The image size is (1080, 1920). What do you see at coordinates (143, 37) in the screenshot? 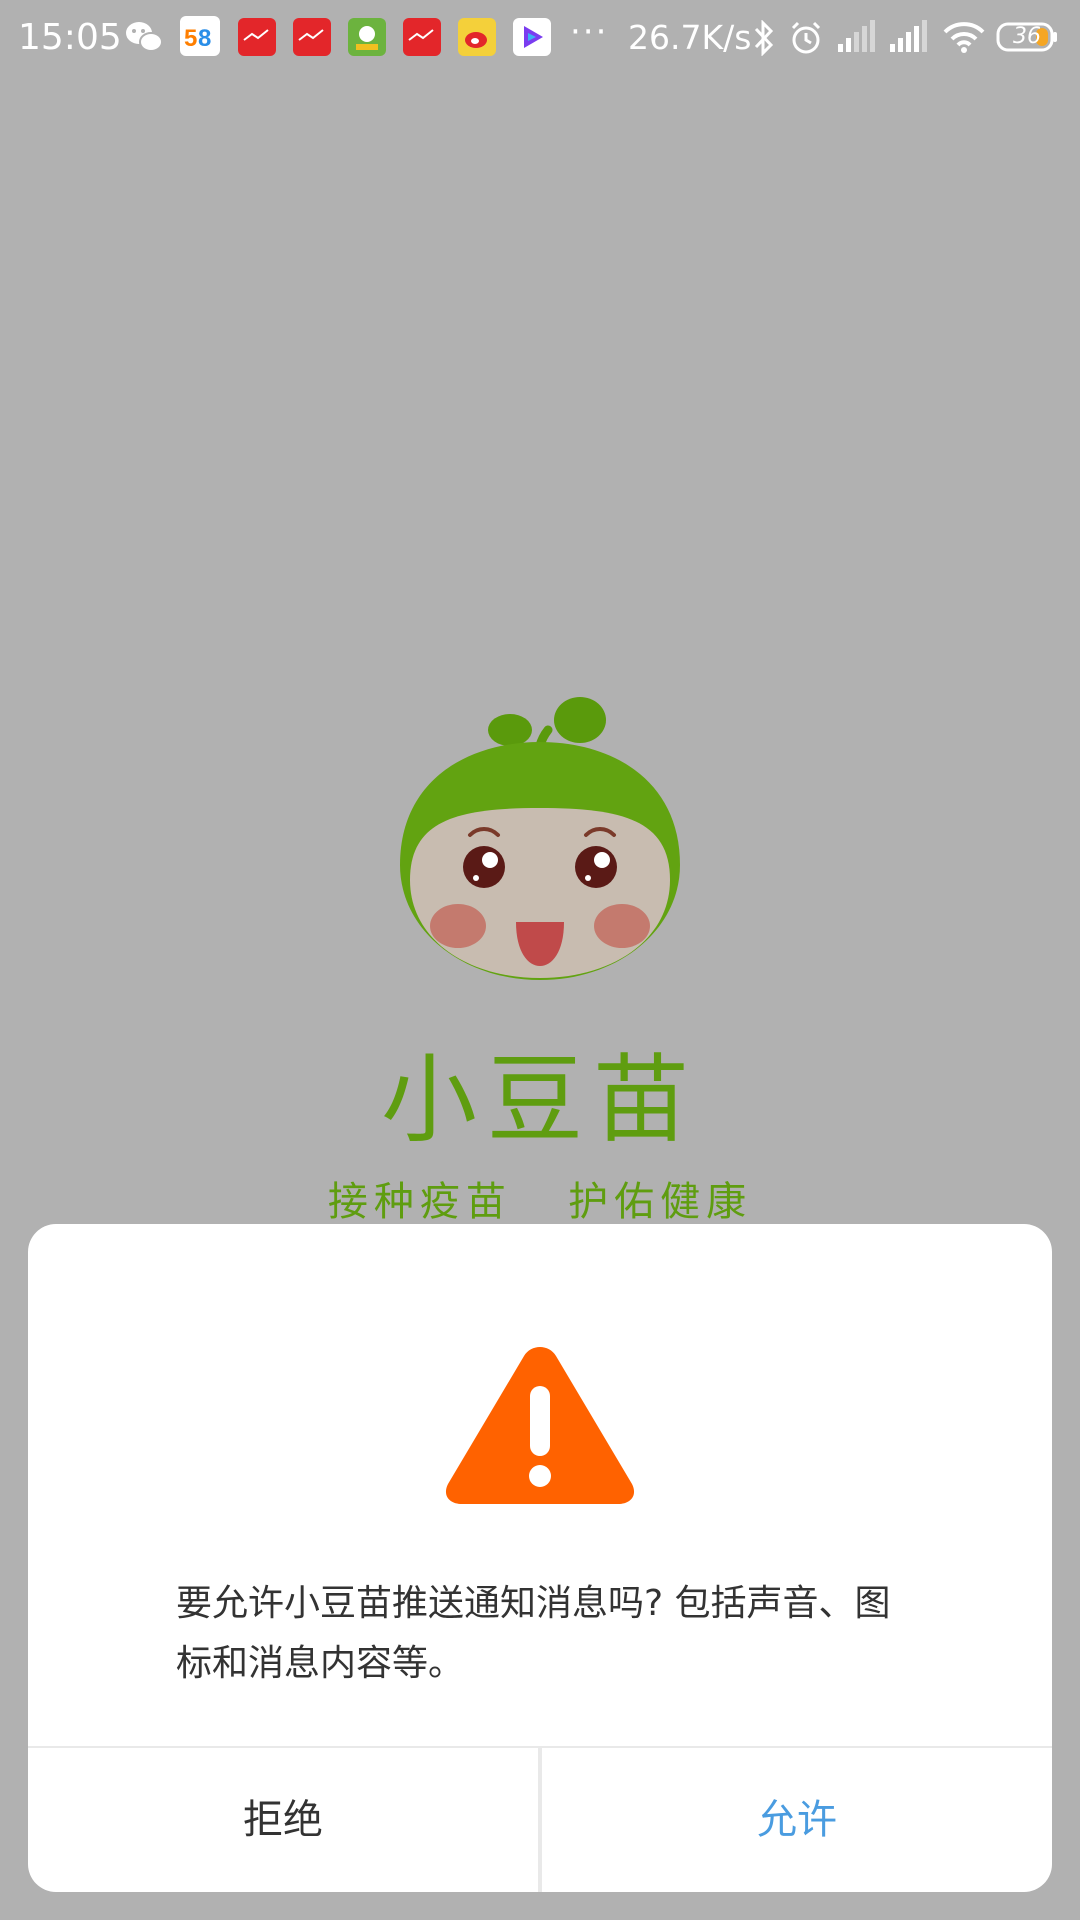
I see `wechat-icon` at bounding box center [143, 37].